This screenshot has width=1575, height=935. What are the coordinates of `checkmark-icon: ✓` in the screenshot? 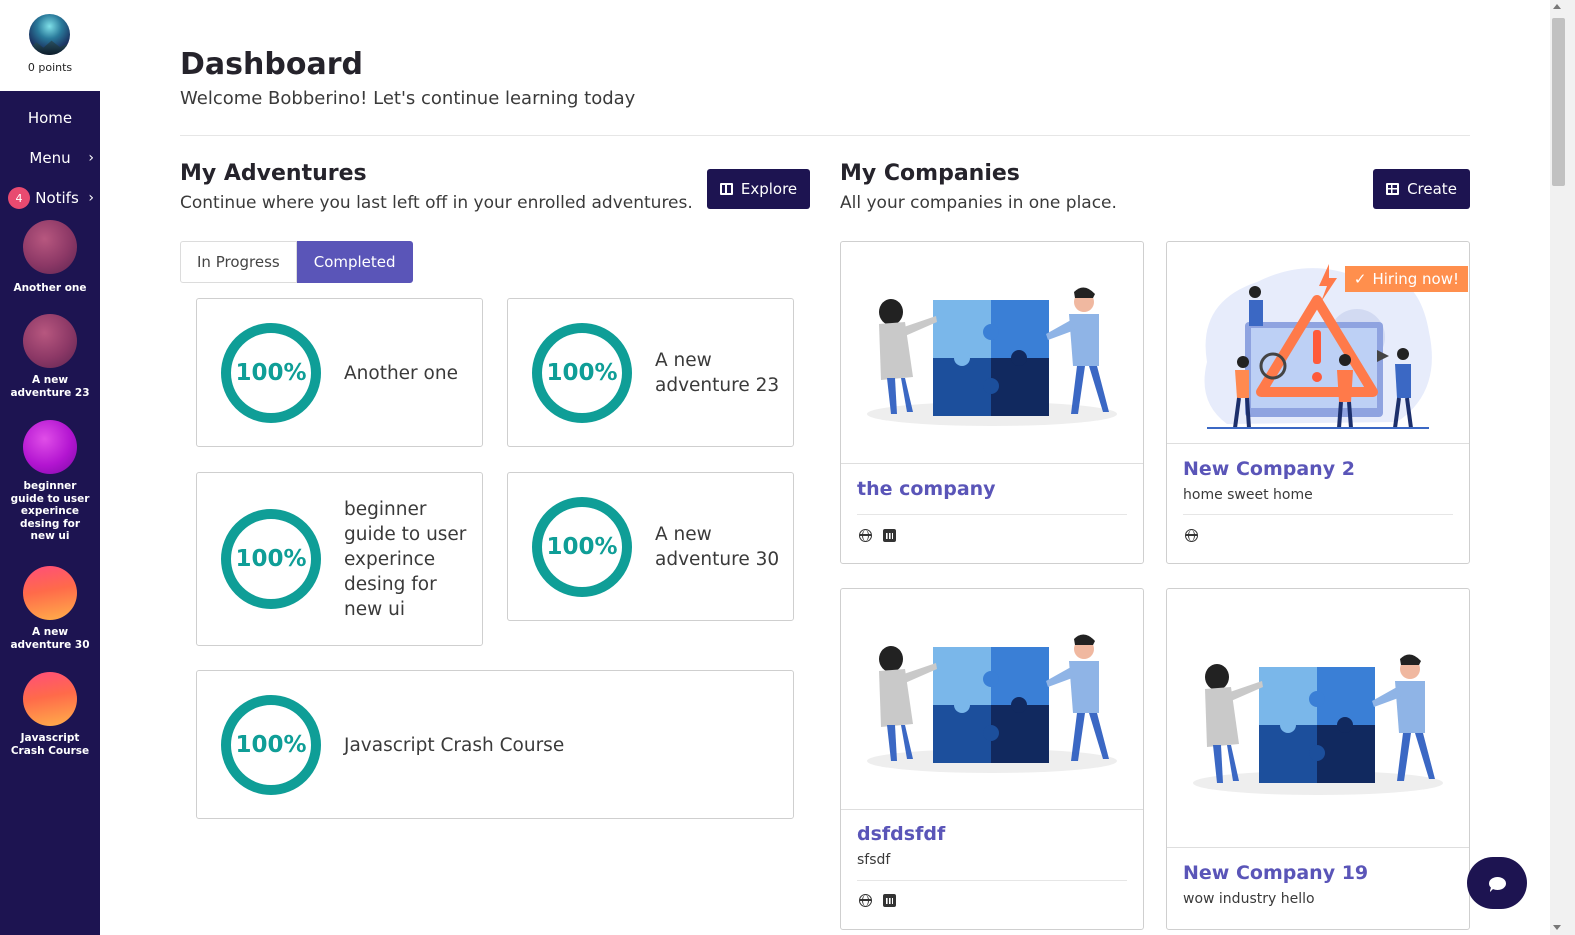 It's located at (1360, 279).